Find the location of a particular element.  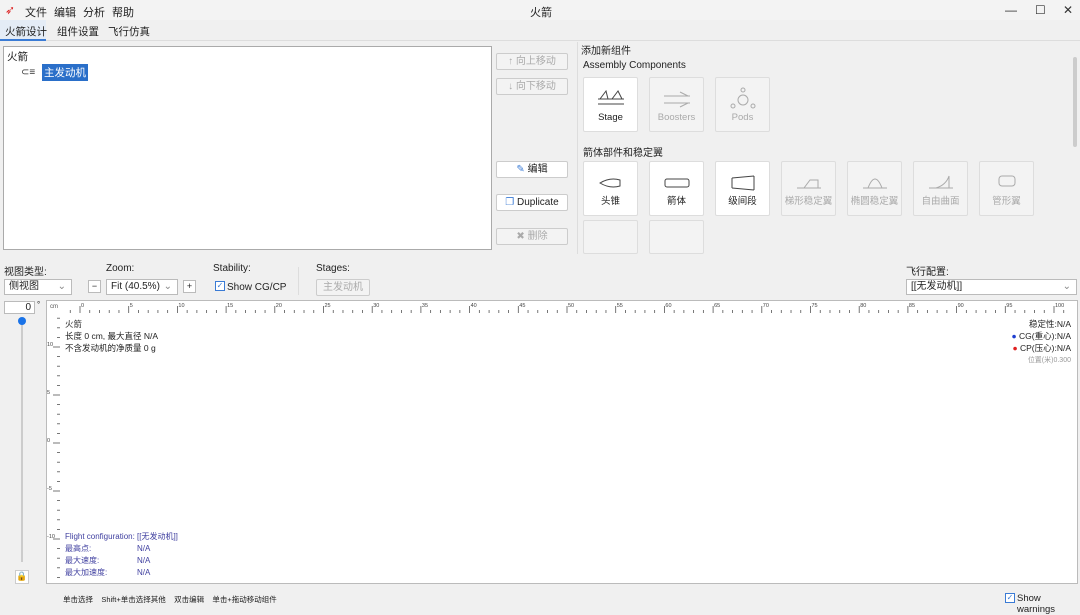

body-tube-button: 箭体 is located at coordinates (676, 188).